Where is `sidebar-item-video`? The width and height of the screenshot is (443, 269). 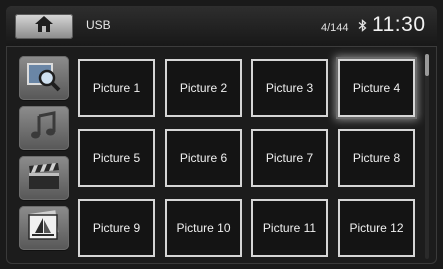 sidebar-item-video is located at coordinates (44, 178).